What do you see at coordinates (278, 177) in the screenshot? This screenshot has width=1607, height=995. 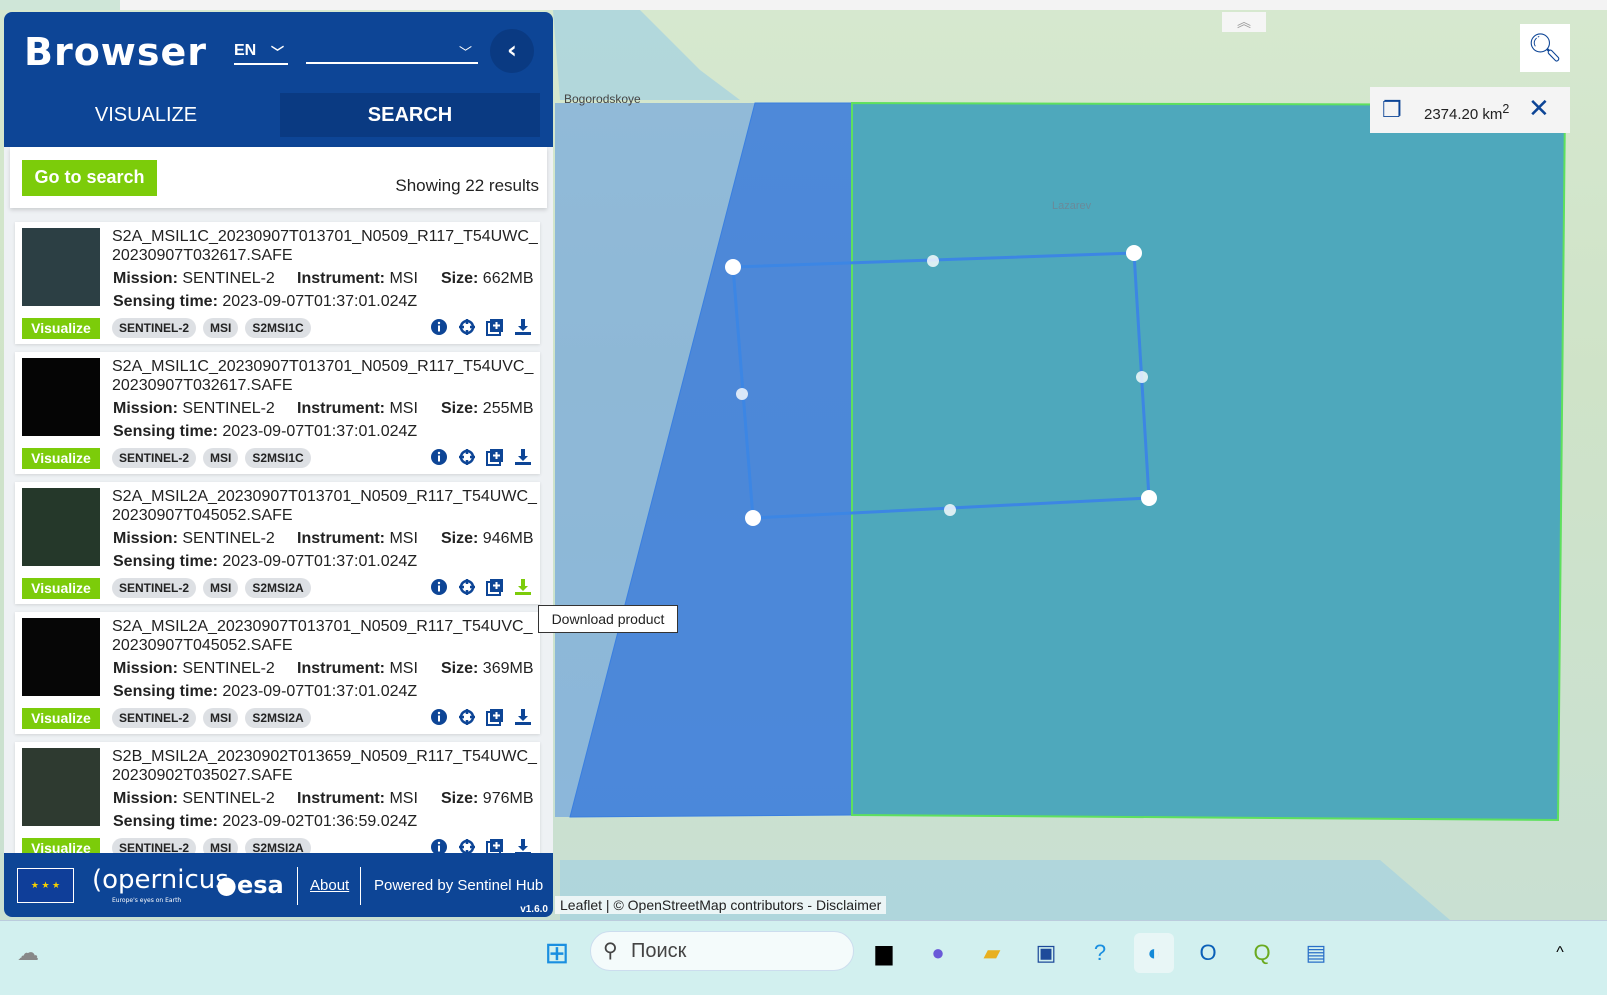 I see `results-header: Go to search Showing 22 results` at bounding box center [278, 177].